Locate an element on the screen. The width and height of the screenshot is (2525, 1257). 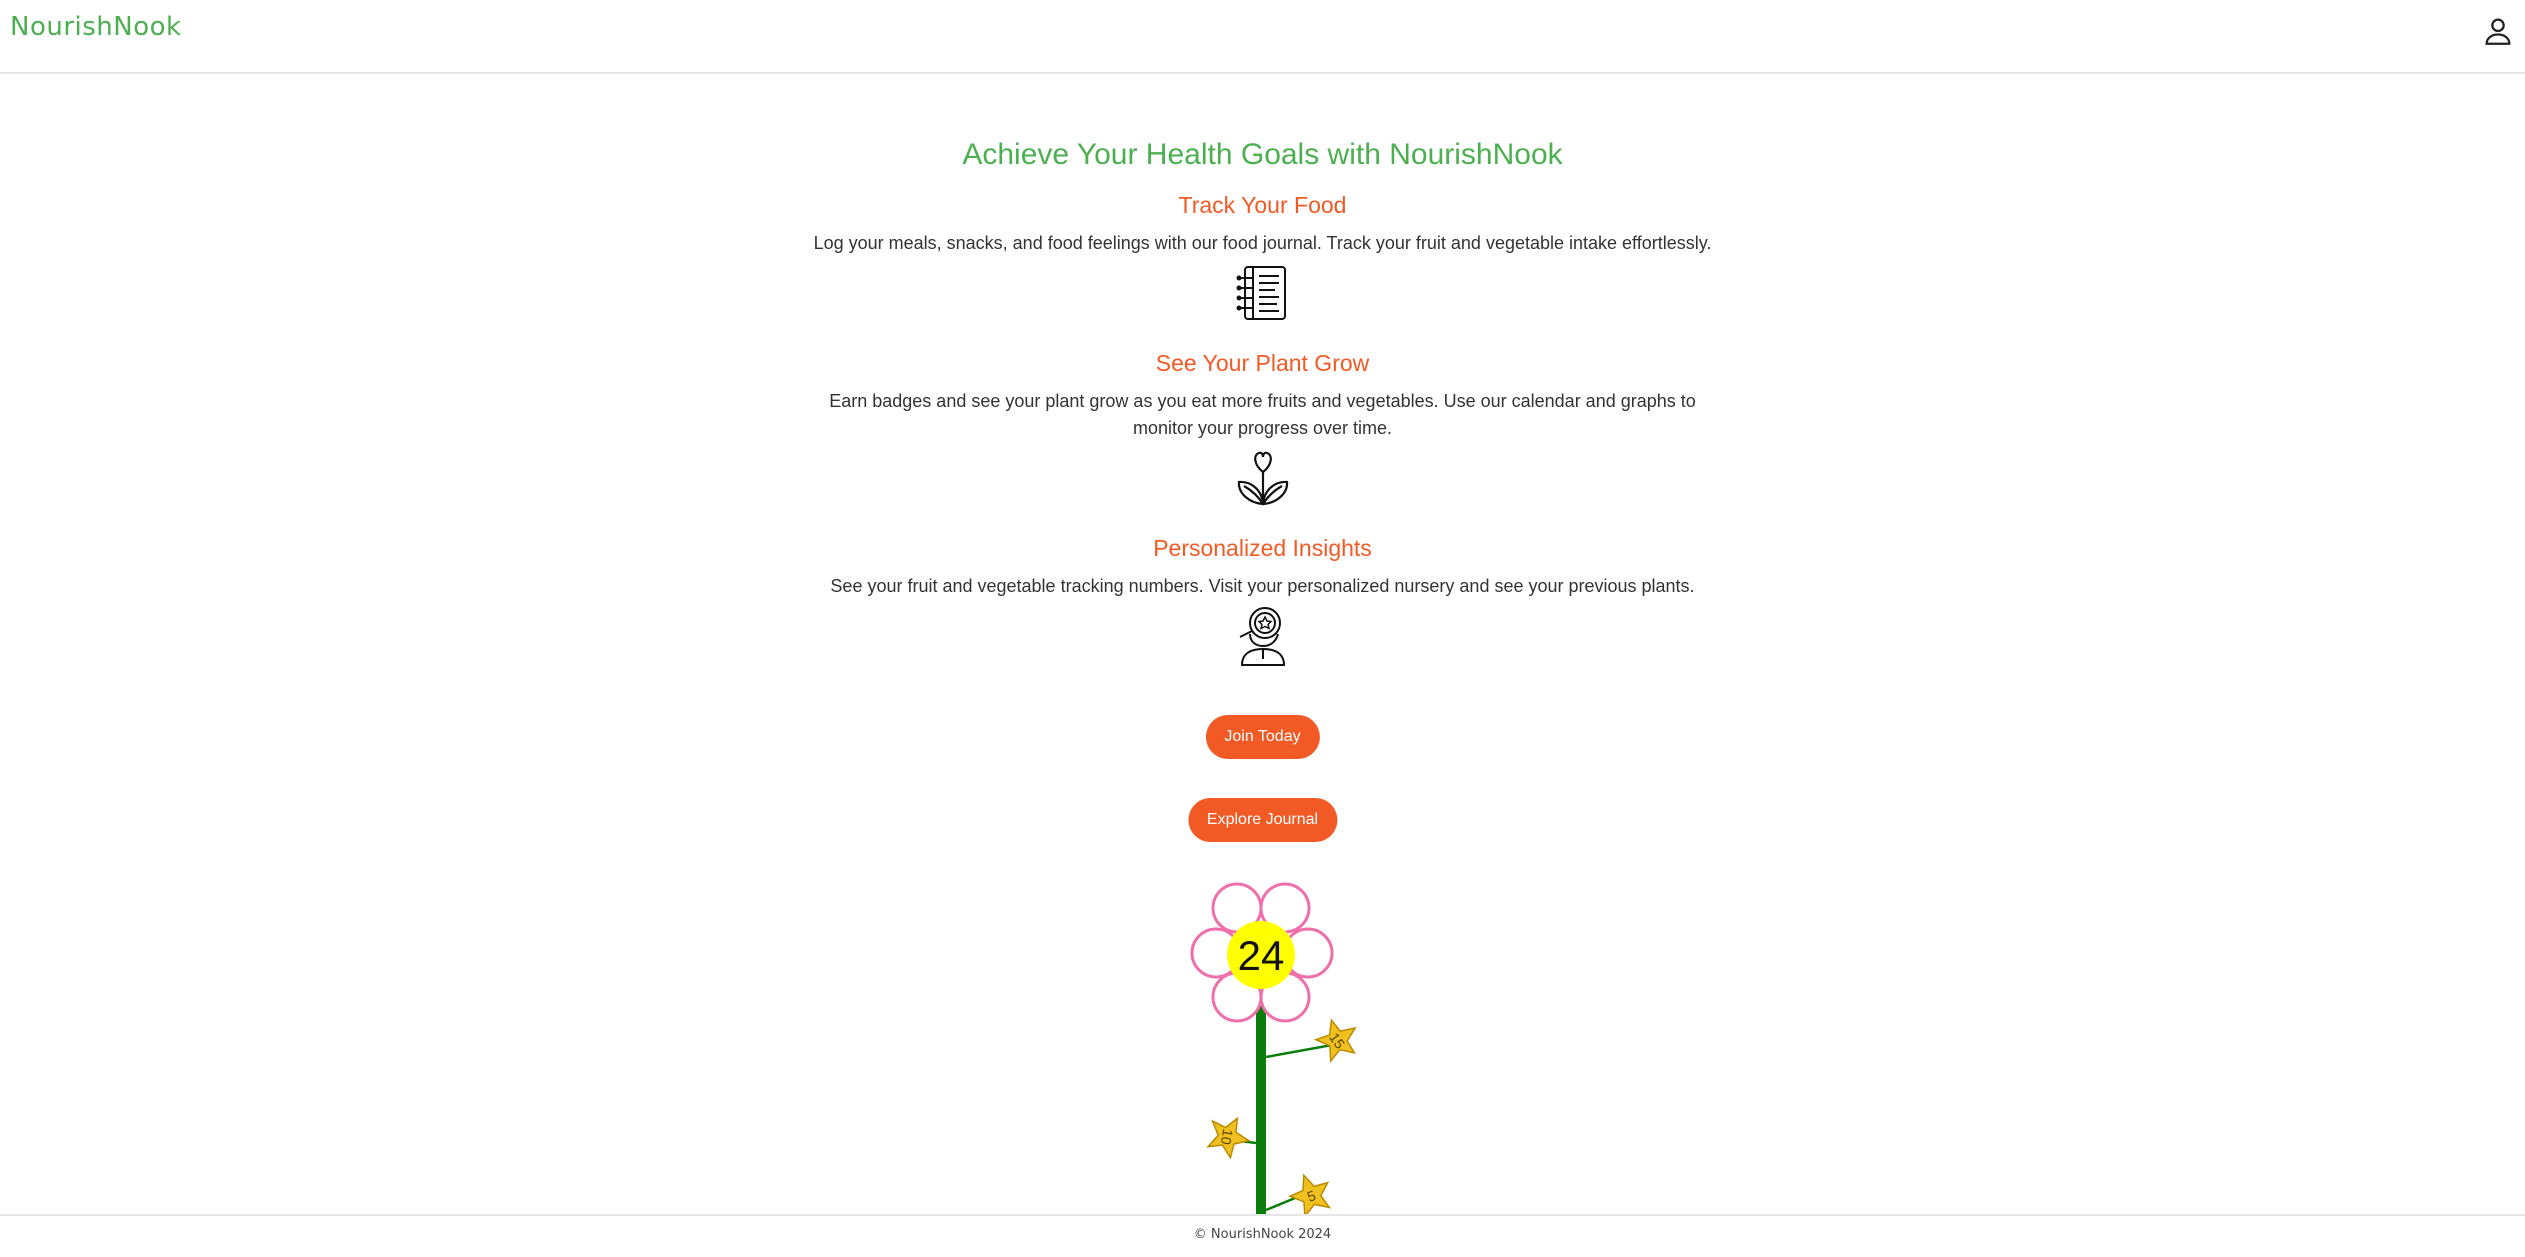
user-account-icon is located at coordinates (2498, 31).